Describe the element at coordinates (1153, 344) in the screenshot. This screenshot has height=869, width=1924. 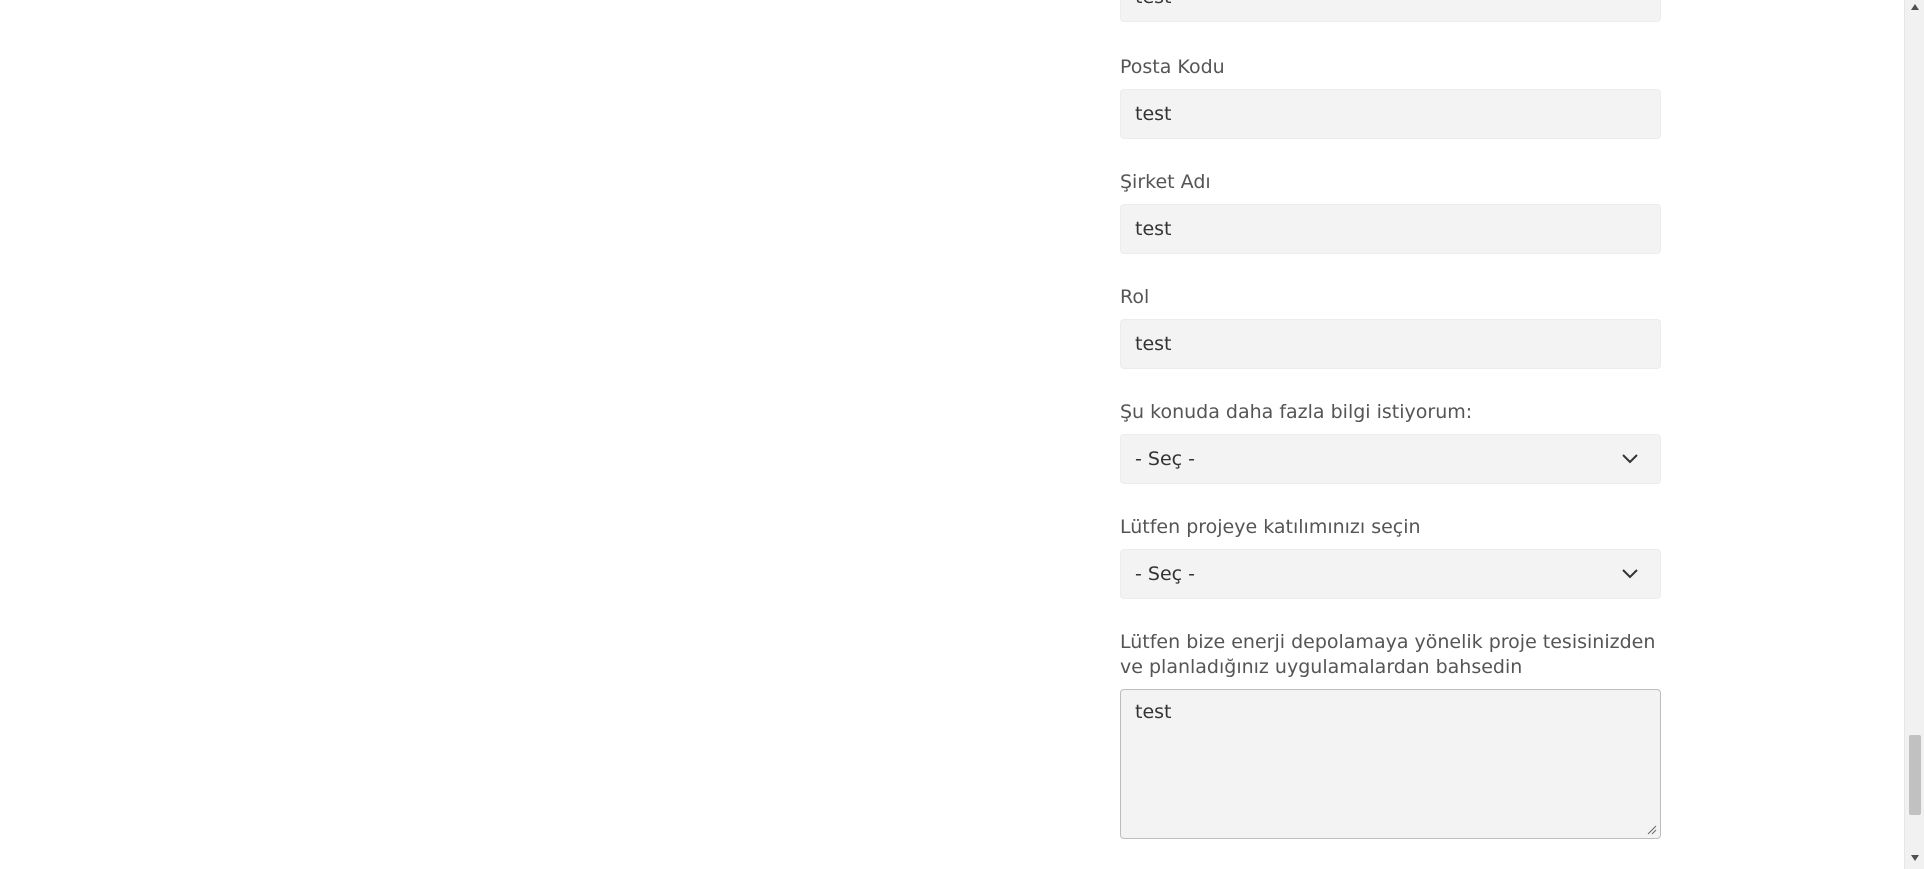
I see `role-value: test` at that location.